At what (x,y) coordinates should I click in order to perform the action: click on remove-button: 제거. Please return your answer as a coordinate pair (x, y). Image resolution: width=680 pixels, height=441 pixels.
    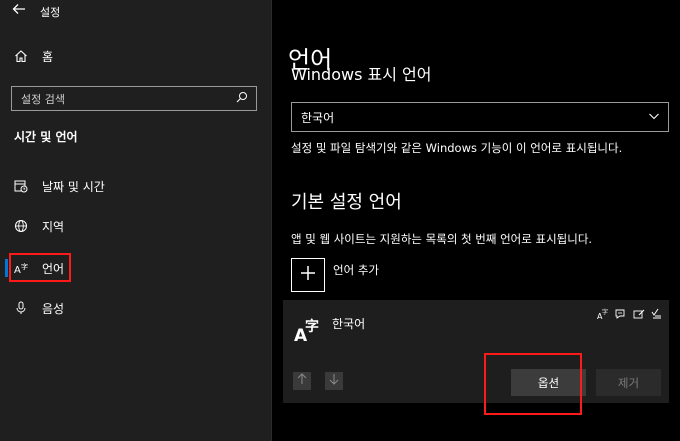
    Looking at the image, I should click on (628, 382).